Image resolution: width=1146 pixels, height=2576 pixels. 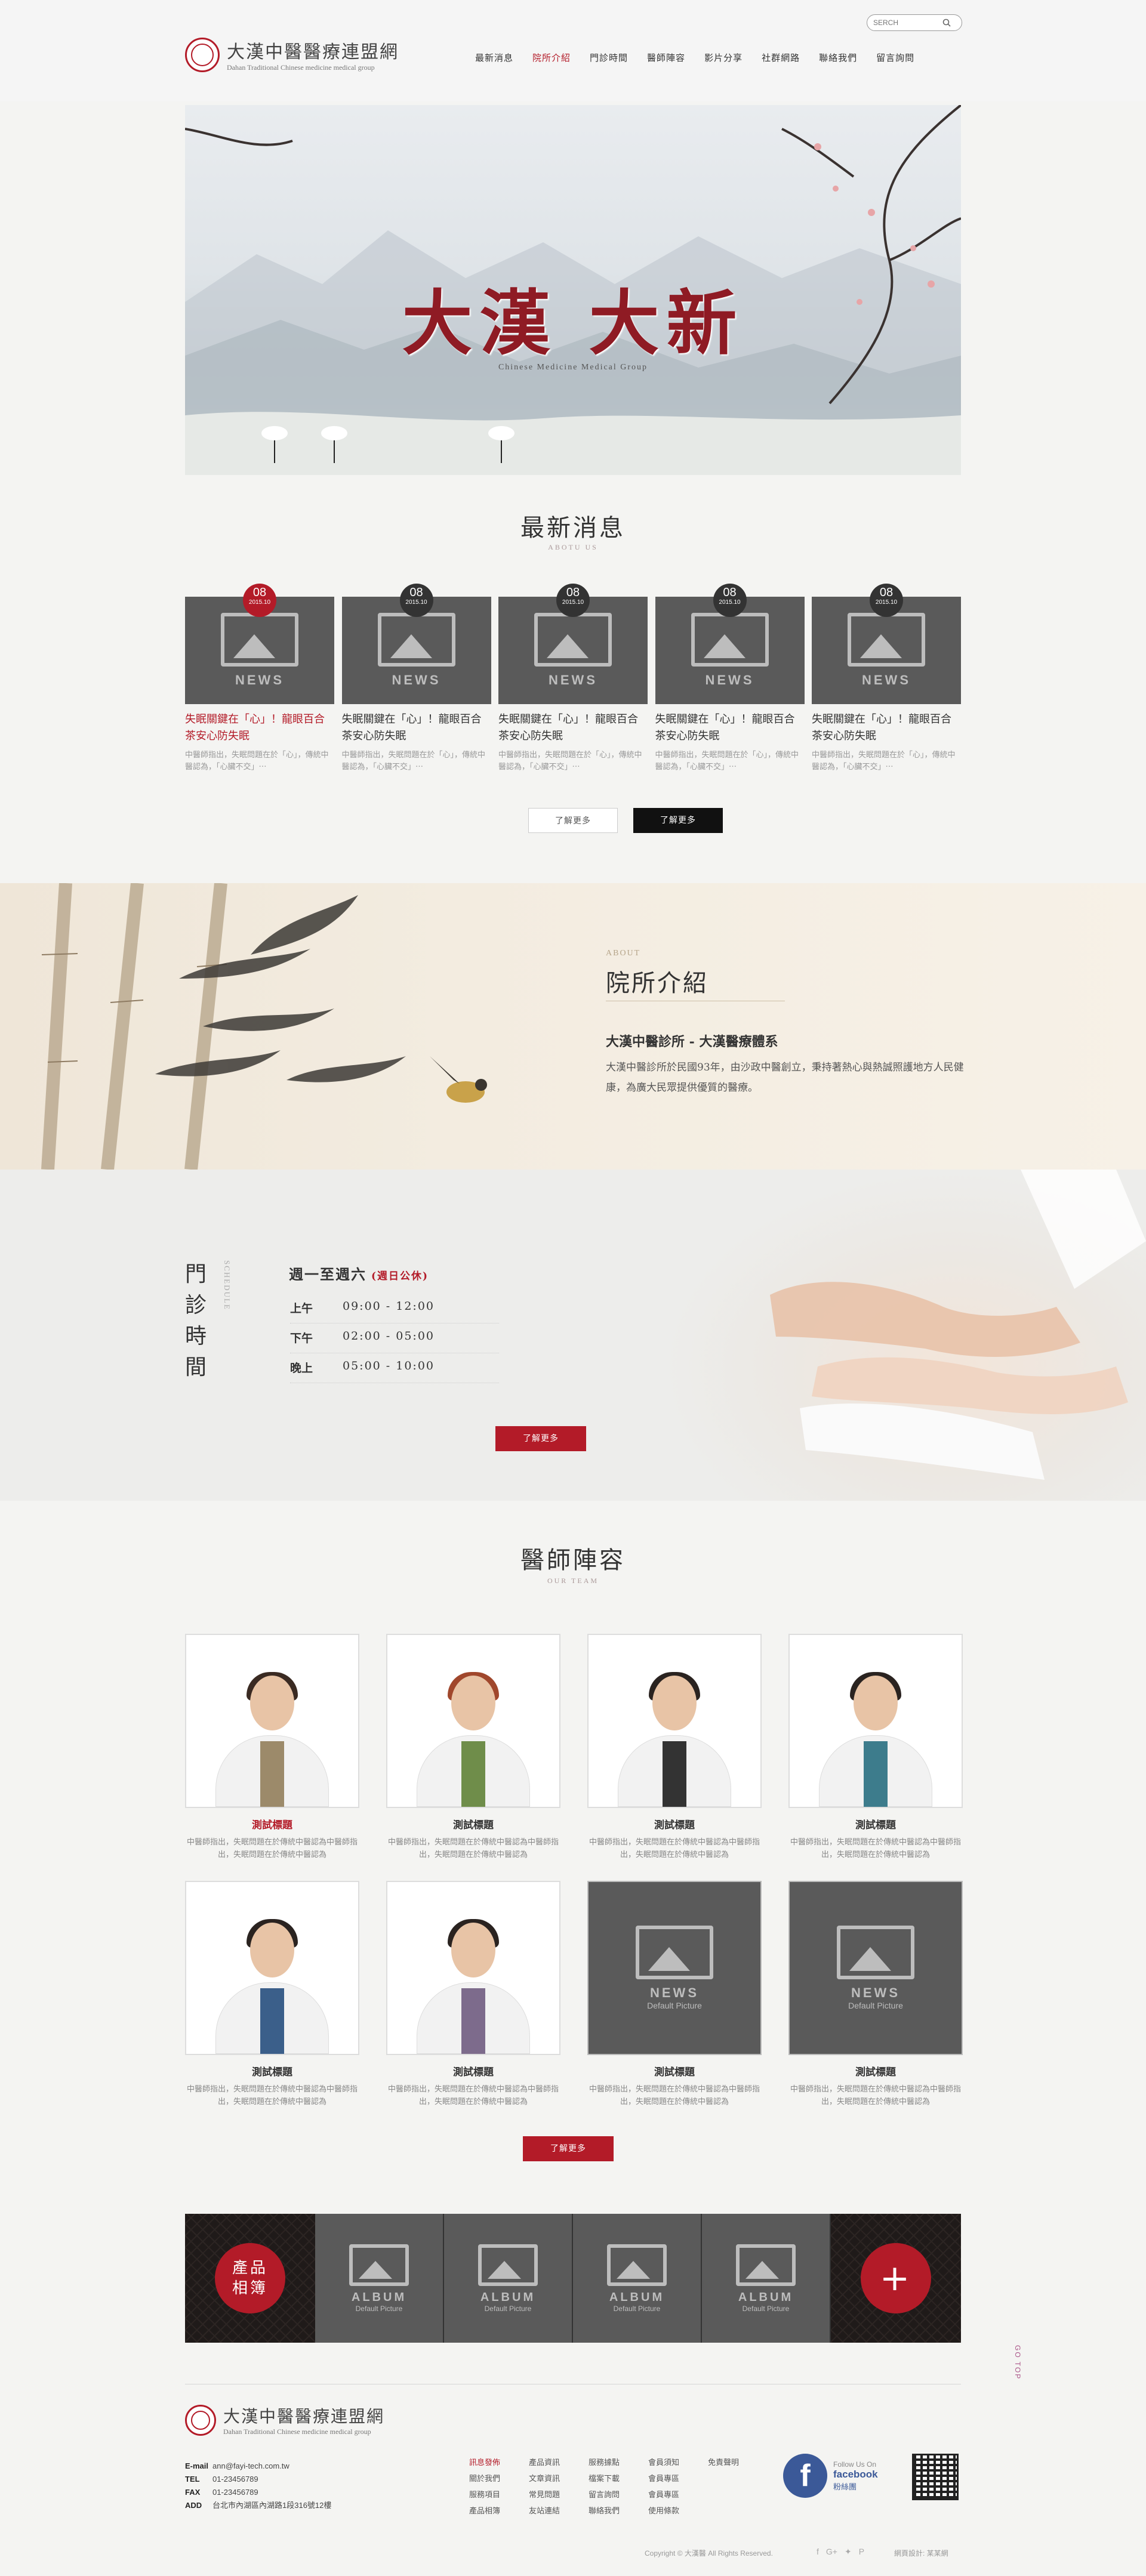 I want to click on album-label: 產品相簿, so click(x=250, y=2278).